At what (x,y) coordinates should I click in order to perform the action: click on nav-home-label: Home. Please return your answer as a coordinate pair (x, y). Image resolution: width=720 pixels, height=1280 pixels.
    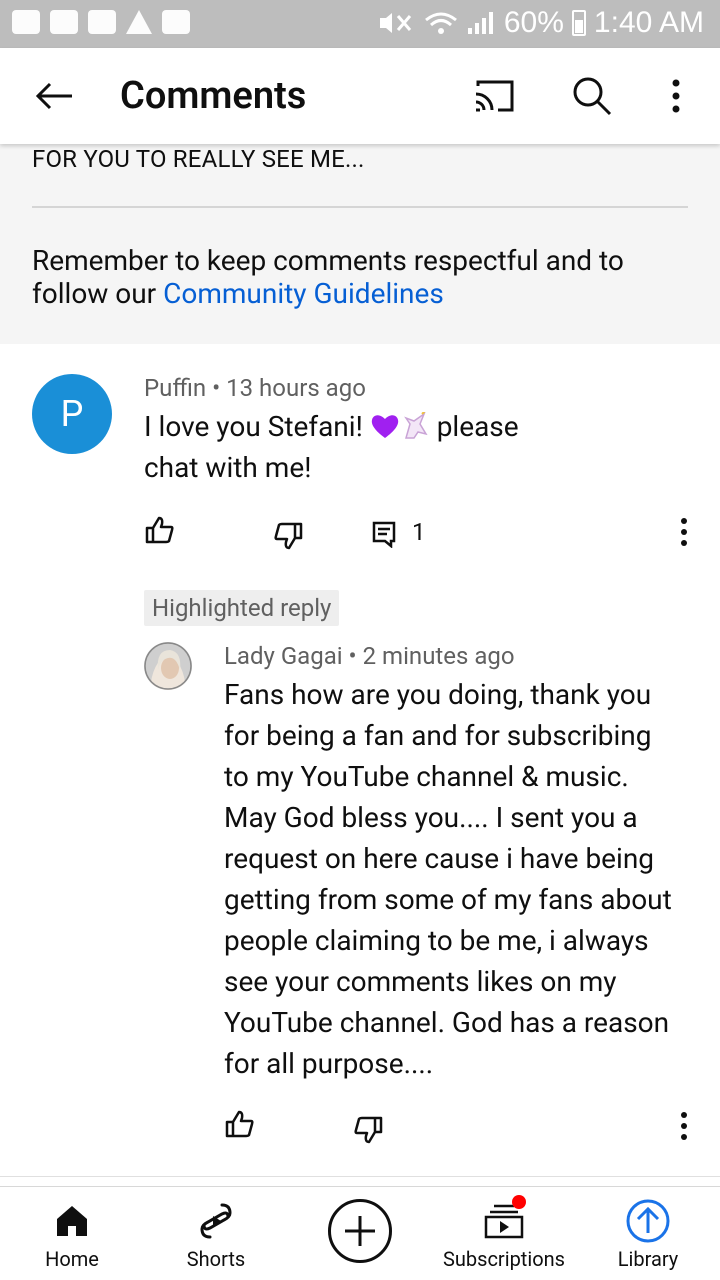
    Looking at the image, I should click on (72, 1259).